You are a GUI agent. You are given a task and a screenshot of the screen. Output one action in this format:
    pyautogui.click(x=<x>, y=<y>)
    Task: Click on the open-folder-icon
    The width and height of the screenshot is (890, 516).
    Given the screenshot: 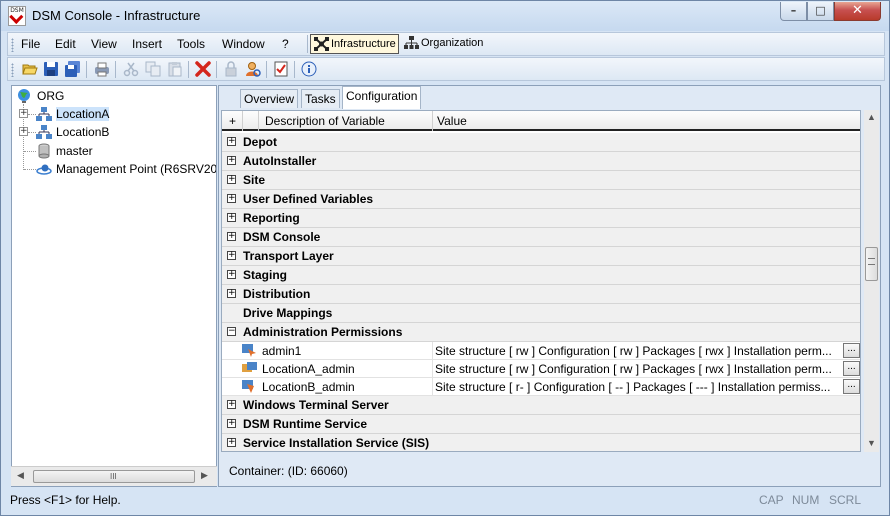 What is the action you would take?
    pyautogui.click(x=30, y=69)
    